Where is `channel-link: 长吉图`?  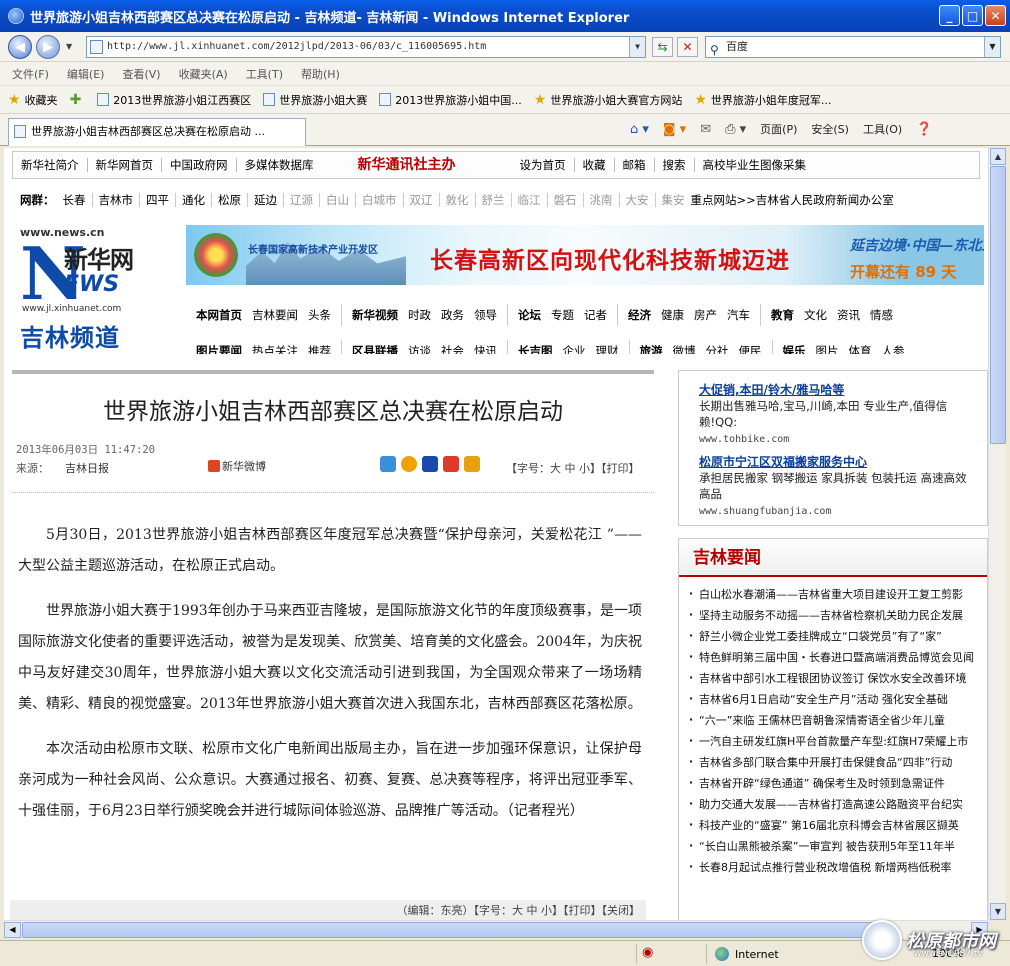
channel-link: 长吉图 is located at coordinates (535, 348).